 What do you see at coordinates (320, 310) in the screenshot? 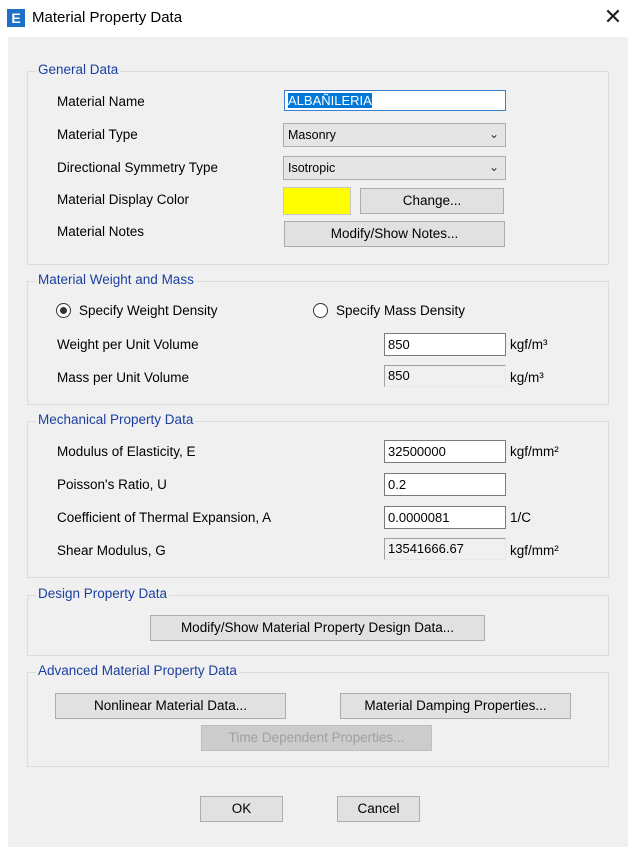
I see `mass-density-radio` at bounding box center [320, 310].